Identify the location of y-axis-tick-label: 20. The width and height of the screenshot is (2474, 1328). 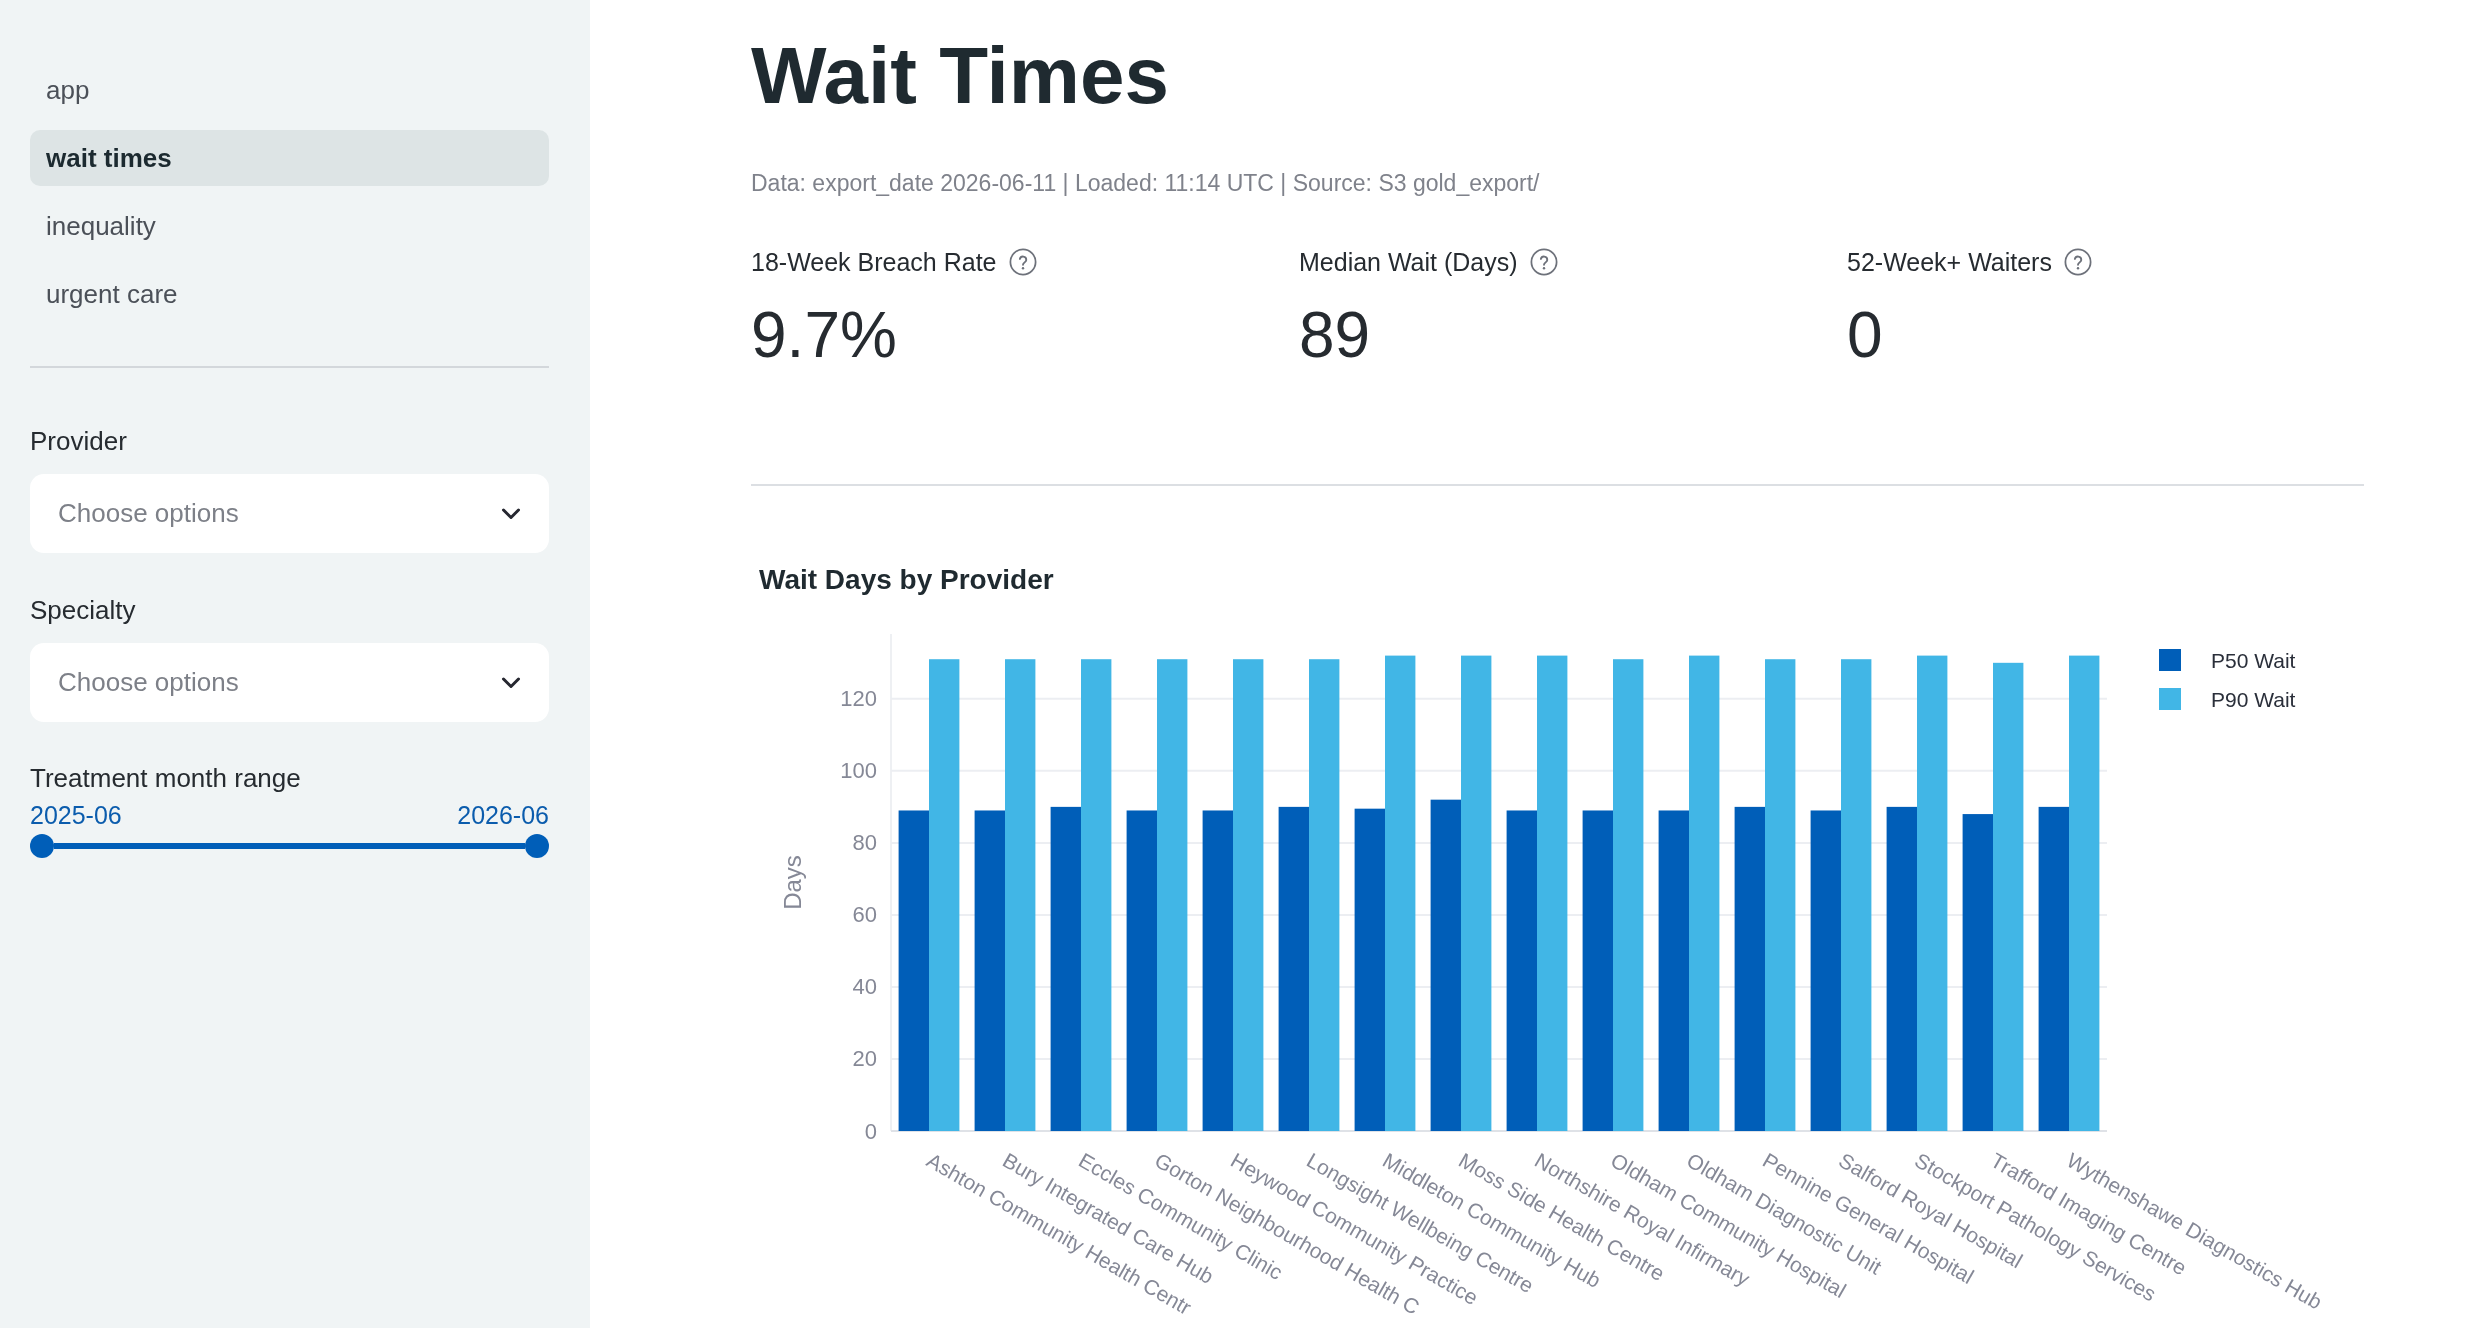
(864, 1059).